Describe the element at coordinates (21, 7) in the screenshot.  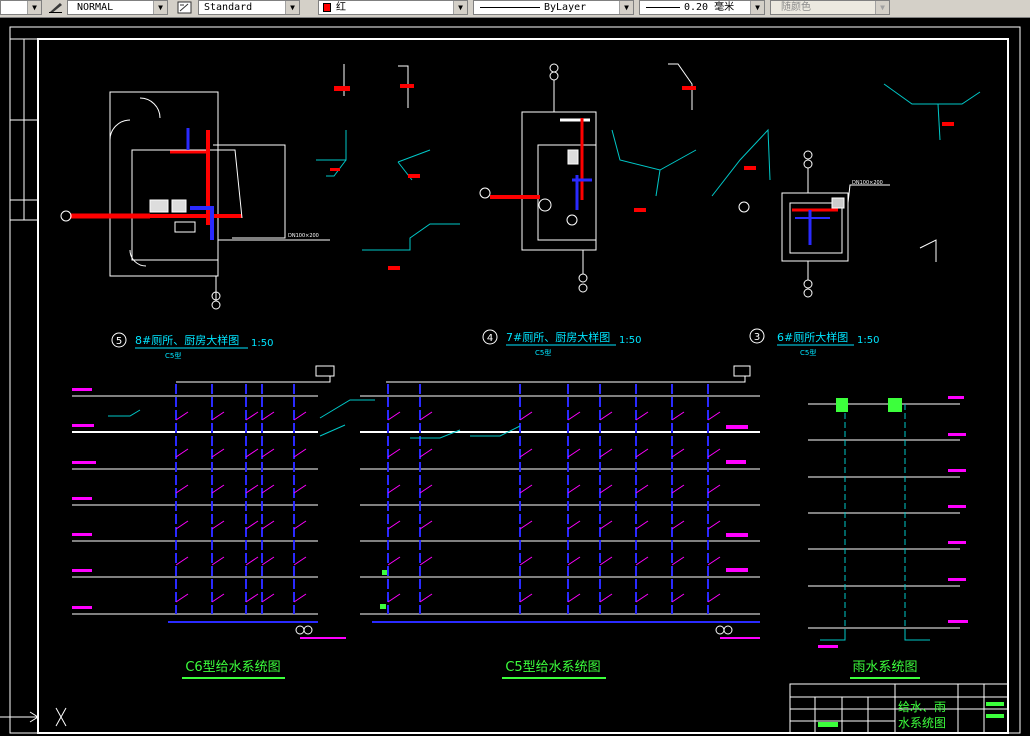
I see `layer-dropdown: ▼` at that location.